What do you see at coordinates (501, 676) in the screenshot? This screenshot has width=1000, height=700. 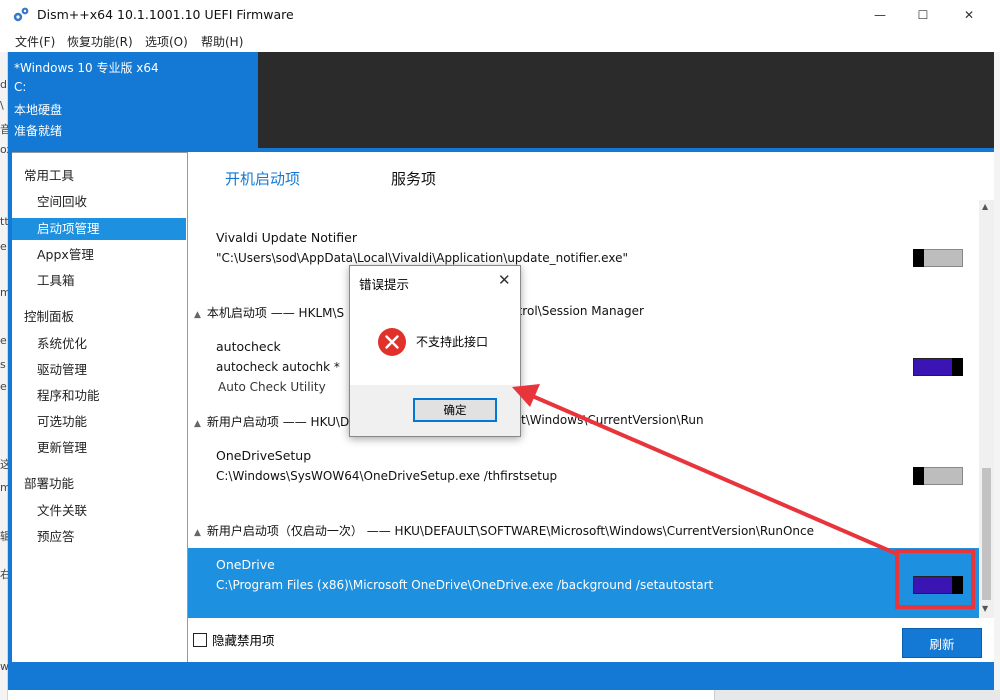 I see `status-bar` at bounding box center [501, 676].